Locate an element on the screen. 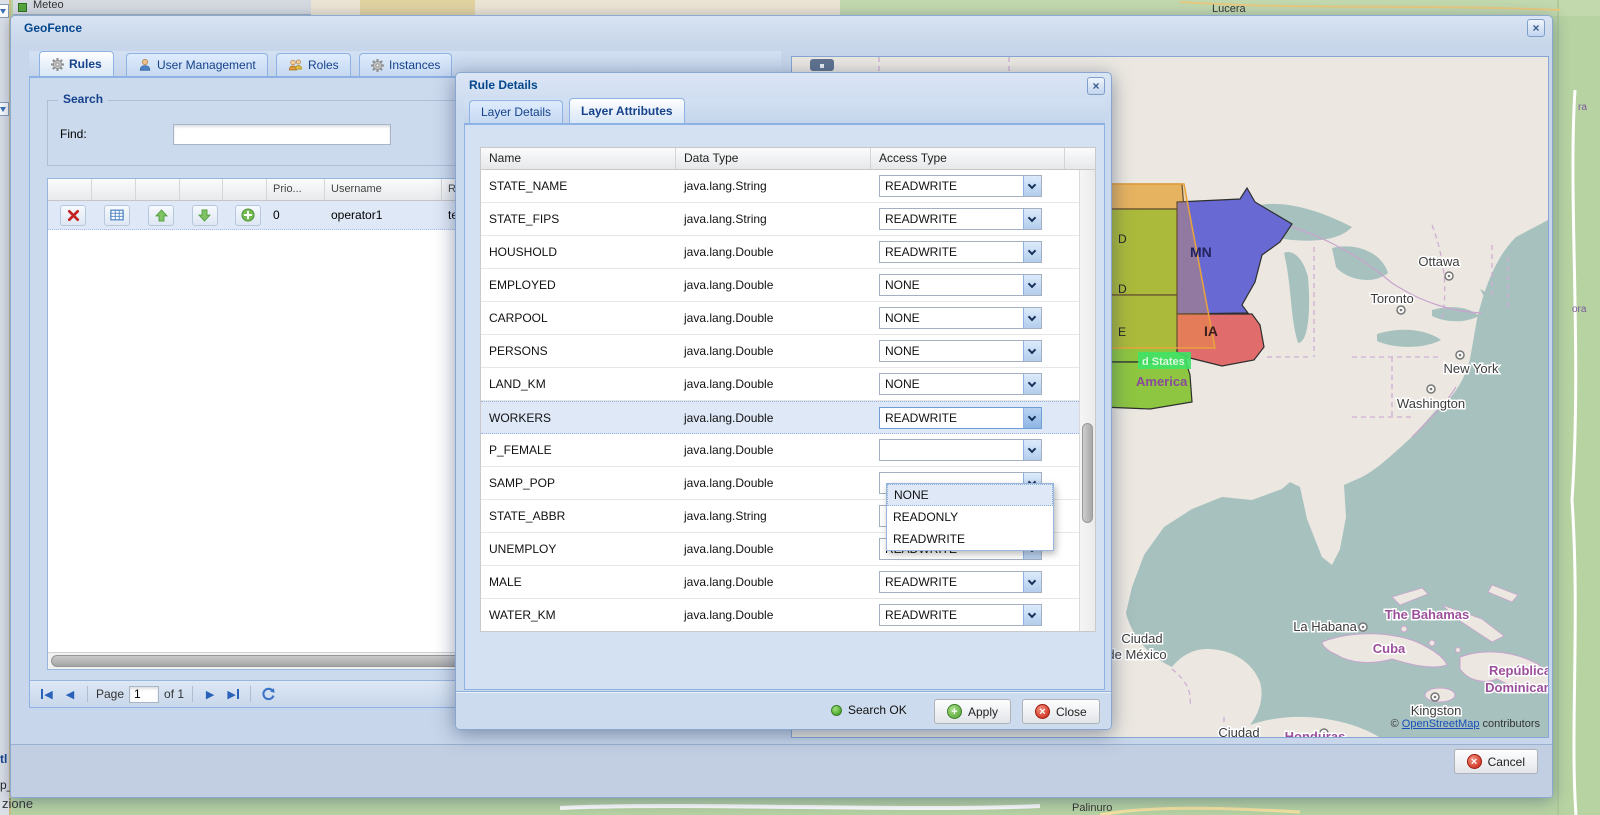  svg-text: D is located at coordinates (1122, 289).